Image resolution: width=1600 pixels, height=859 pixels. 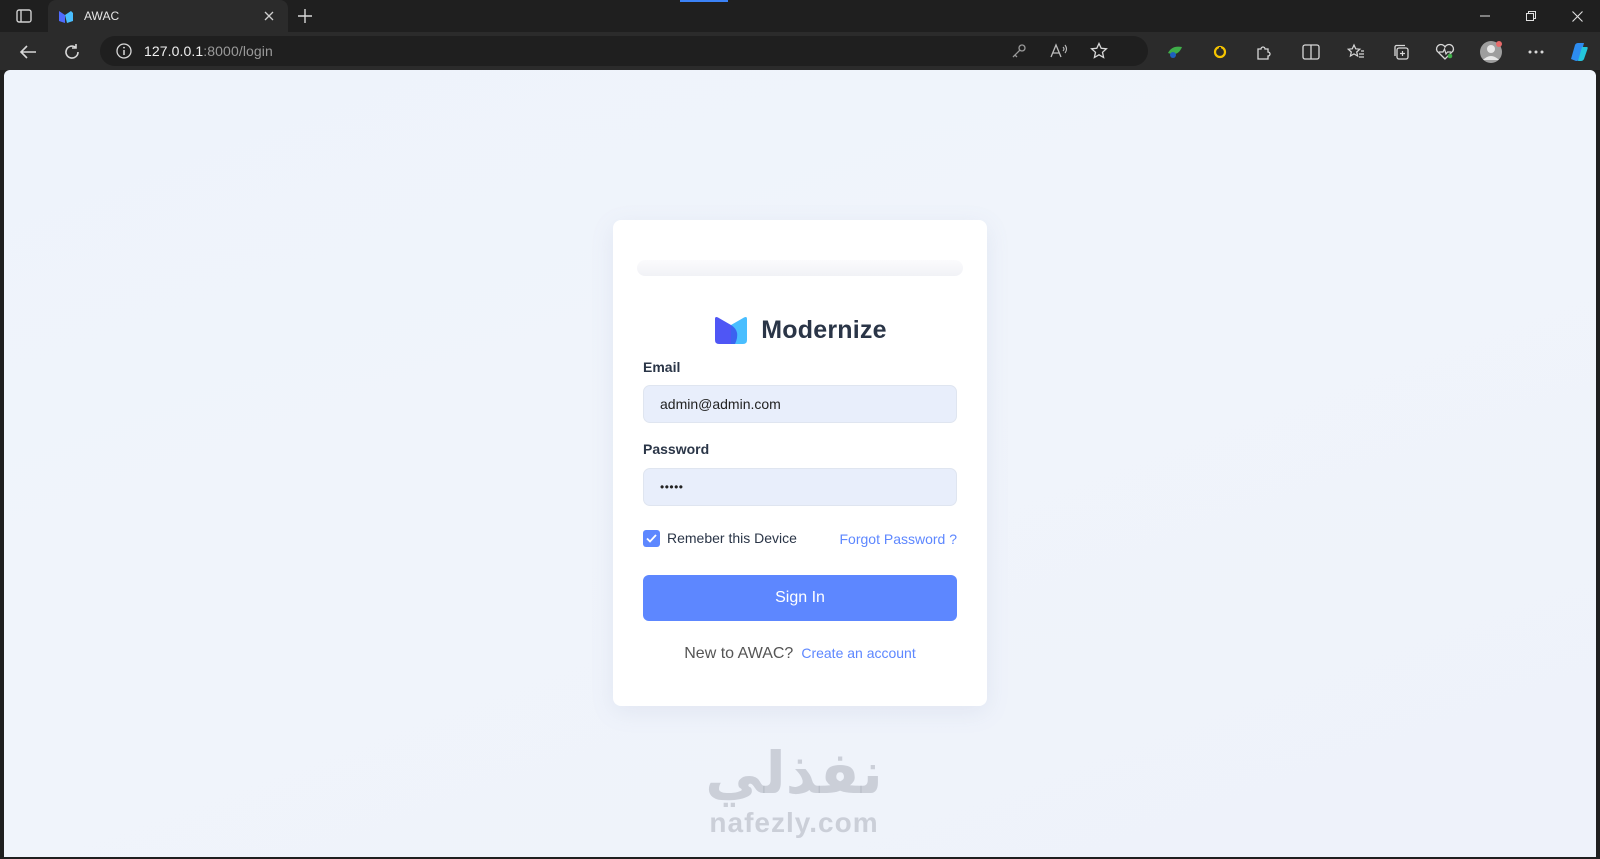 What do you see at coordinates (168, 16) in the screenshot?
I see `browser-tab: AWAC` at bounding box center [168, 16].